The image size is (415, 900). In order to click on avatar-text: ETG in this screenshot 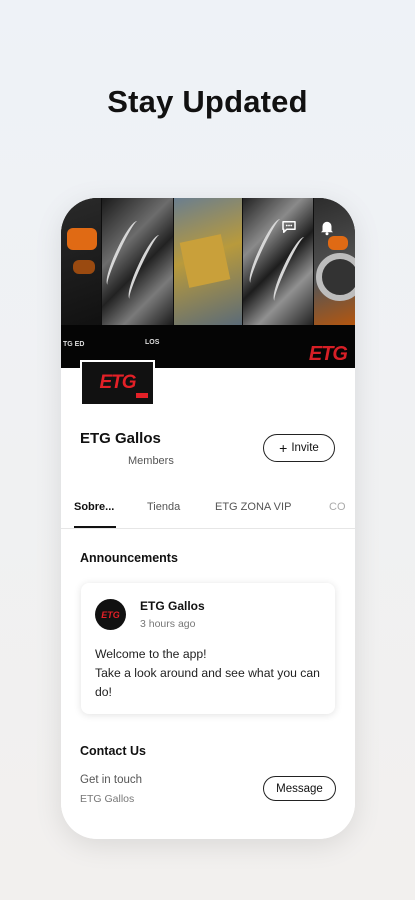, I will do `click(110, 614)`.